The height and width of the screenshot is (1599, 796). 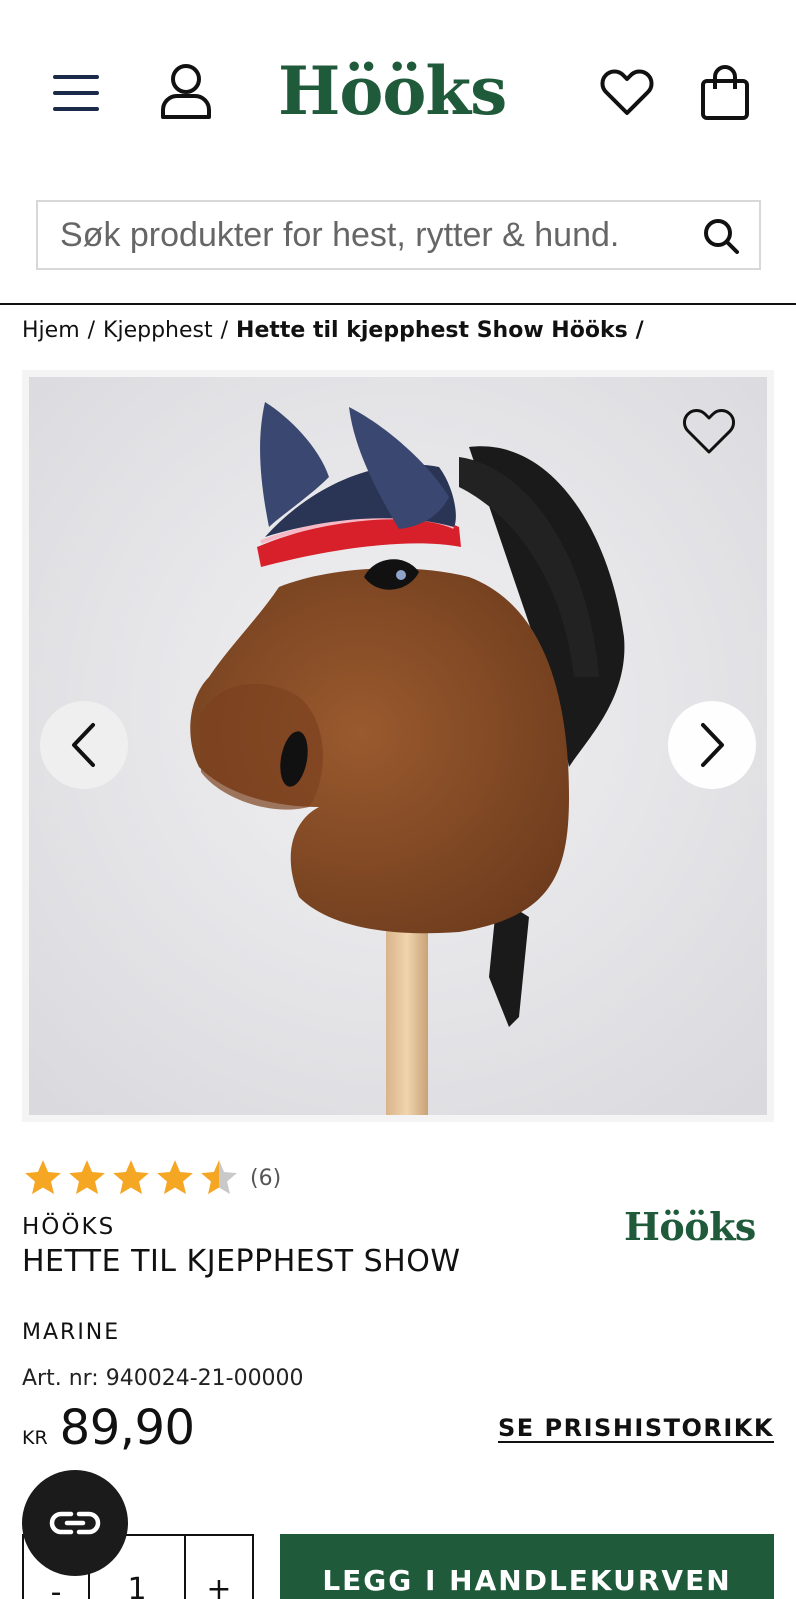 I want to click on quantity-increase-button: +, so click(x=219, y=1567).